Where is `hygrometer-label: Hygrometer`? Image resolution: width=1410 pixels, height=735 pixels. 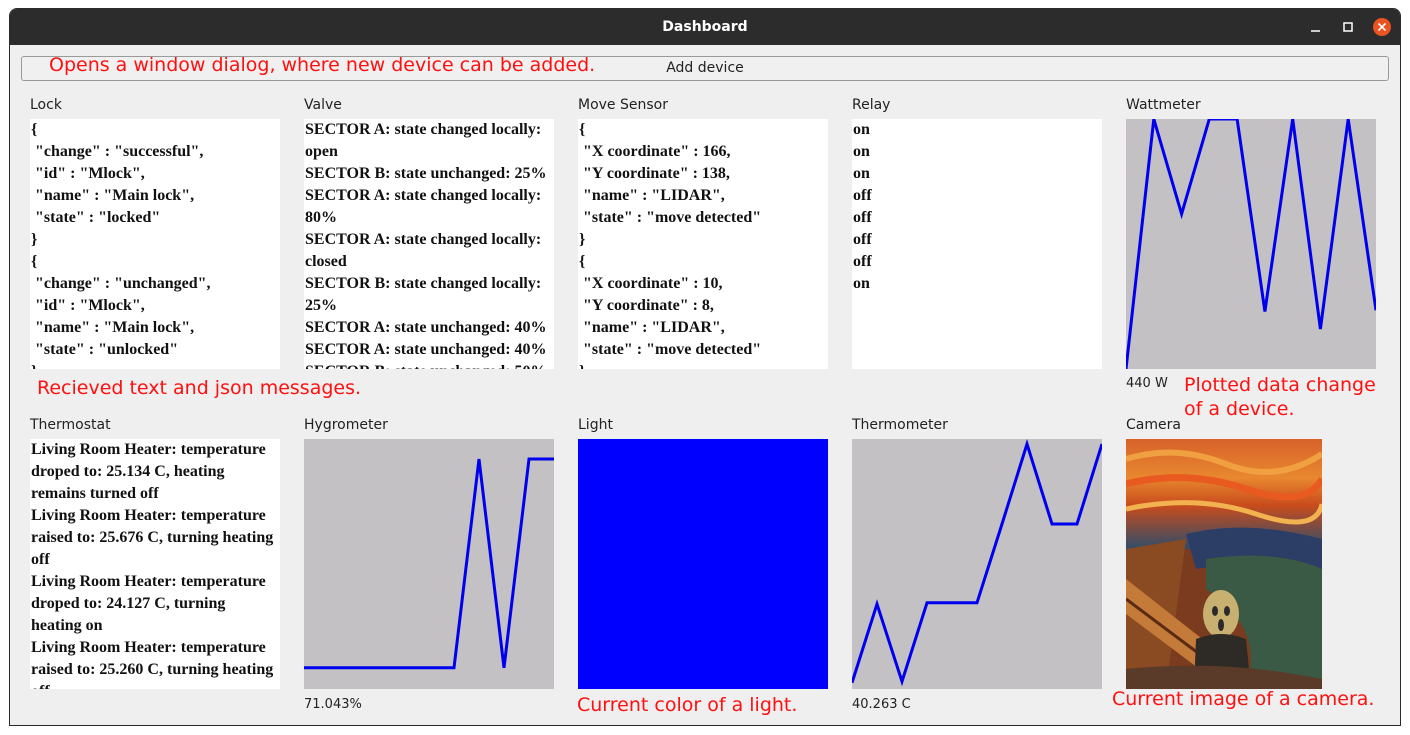
hygrometer-label: Hygrometer is located at coordinates (346, 425).